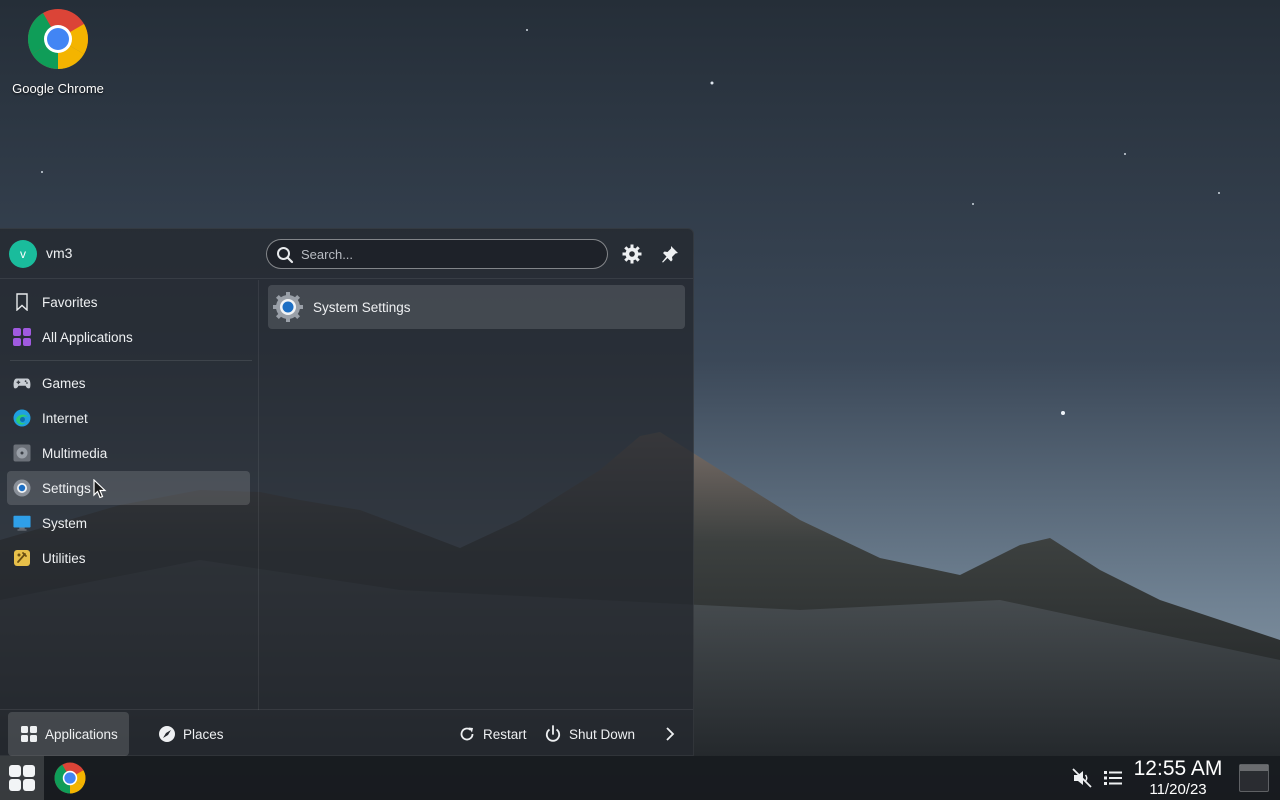  What do you see at coordinates (1254, 778) in the screenshot?
I see `show-desktop-button` at bounding box center [1254, 778].